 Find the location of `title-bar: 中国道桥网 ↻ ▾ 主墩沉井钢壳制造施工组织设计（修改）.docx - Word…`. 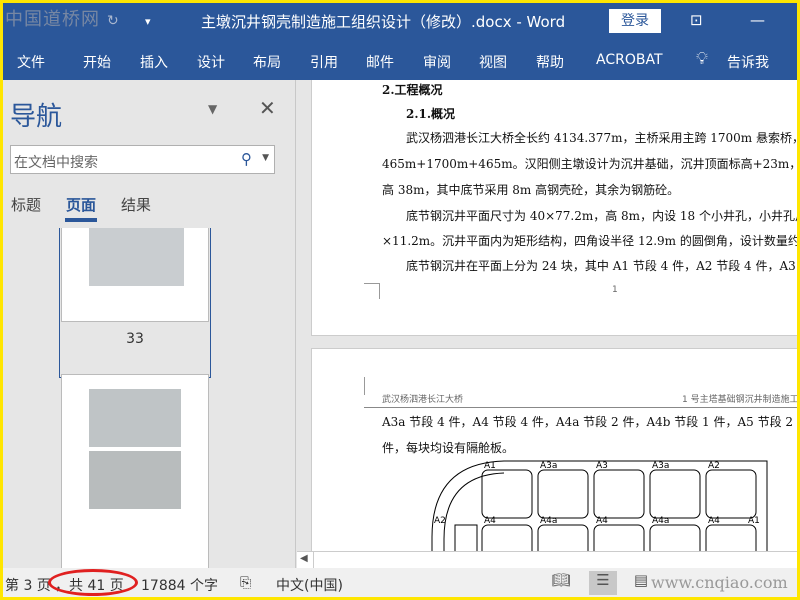

title-bar: 中国道桥网 ↻ ▾ 主墩沉井钢壳制造施工组织设计（修改）.docx - Word… is located at coordinates (400, 21).